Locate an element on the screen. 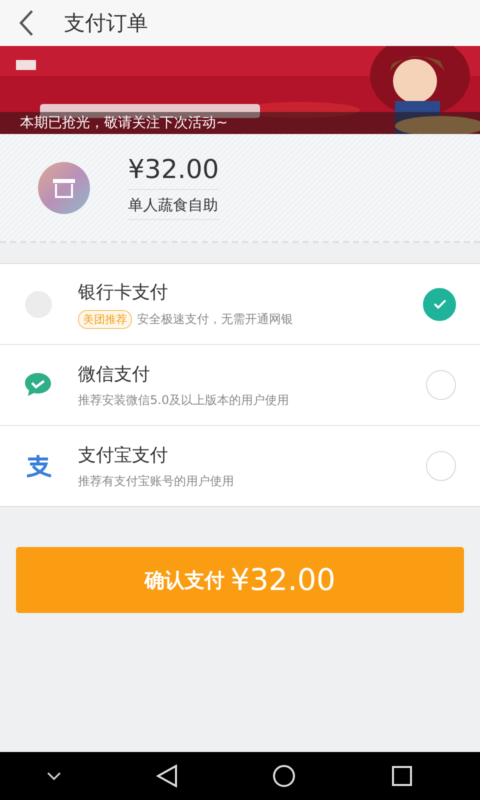  banner-caption: 本期已抢光，敬请关注下次活动~ is located at coordinates (240, 123).